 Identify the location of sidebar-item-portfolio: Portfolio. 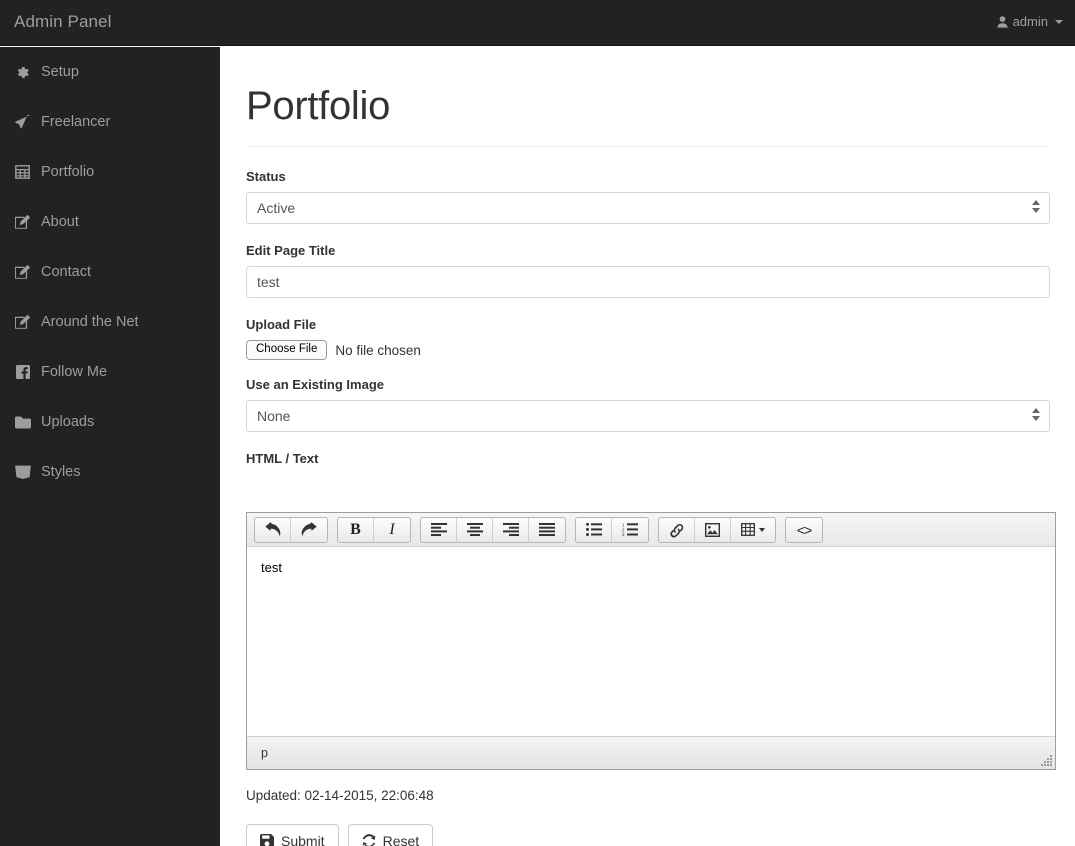
(110, 172).